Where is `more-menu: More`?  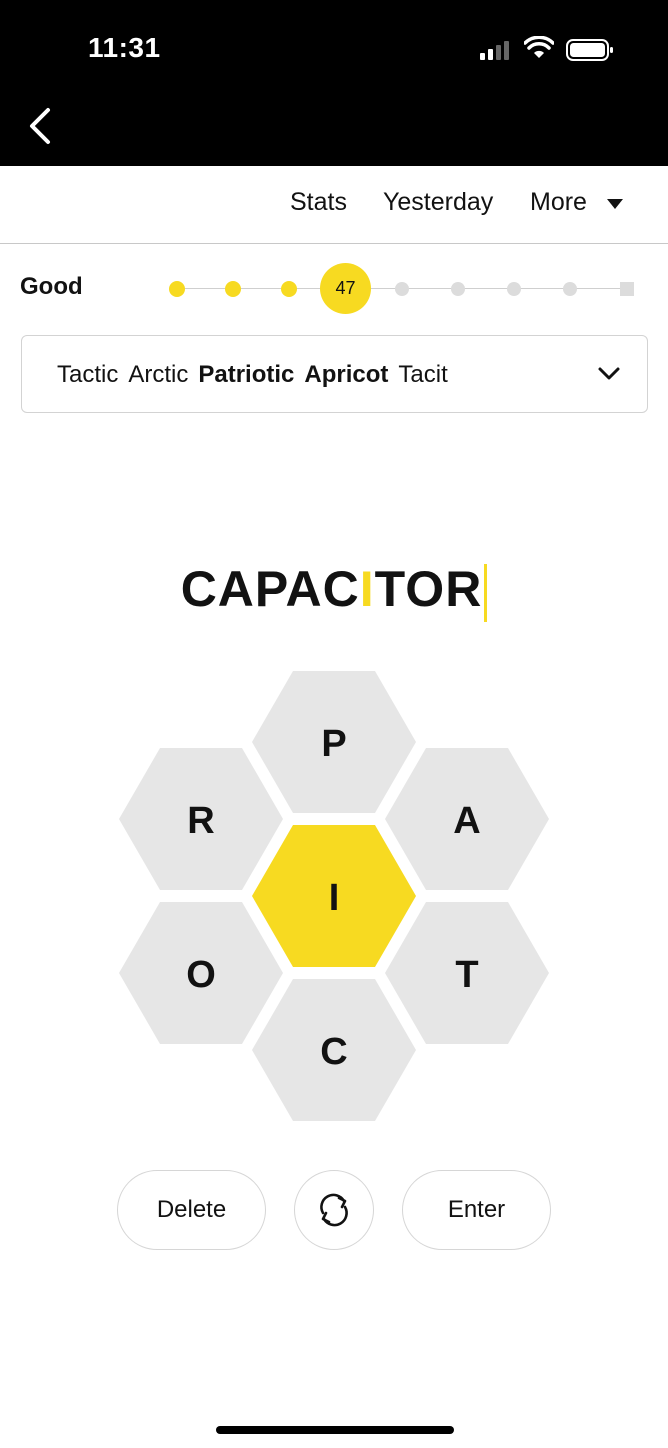 more-menu: More is located at coordinates (558, 202).